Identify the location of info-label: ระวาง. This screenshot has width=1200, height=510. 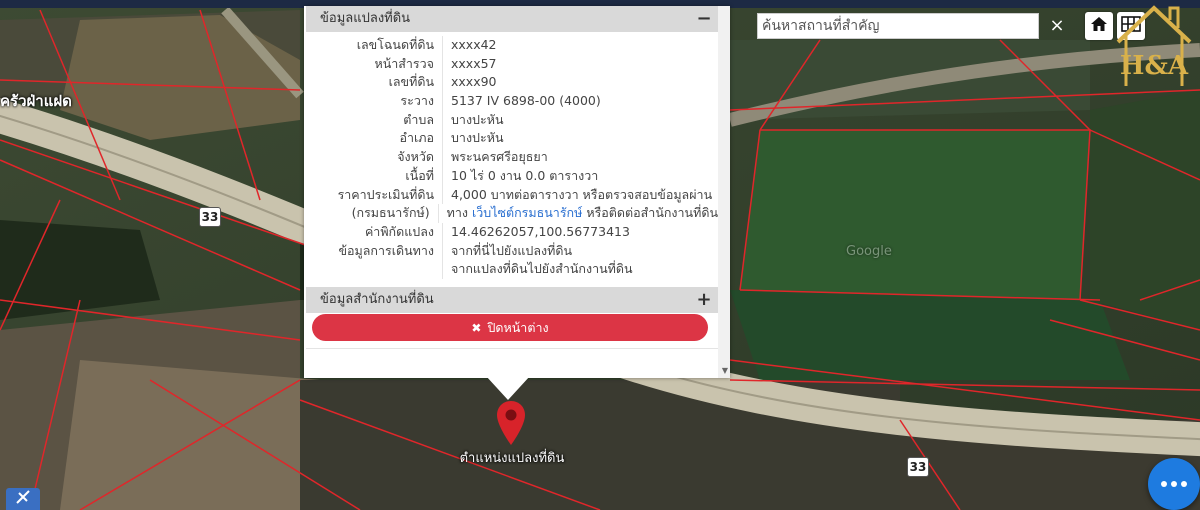
(417, 101).